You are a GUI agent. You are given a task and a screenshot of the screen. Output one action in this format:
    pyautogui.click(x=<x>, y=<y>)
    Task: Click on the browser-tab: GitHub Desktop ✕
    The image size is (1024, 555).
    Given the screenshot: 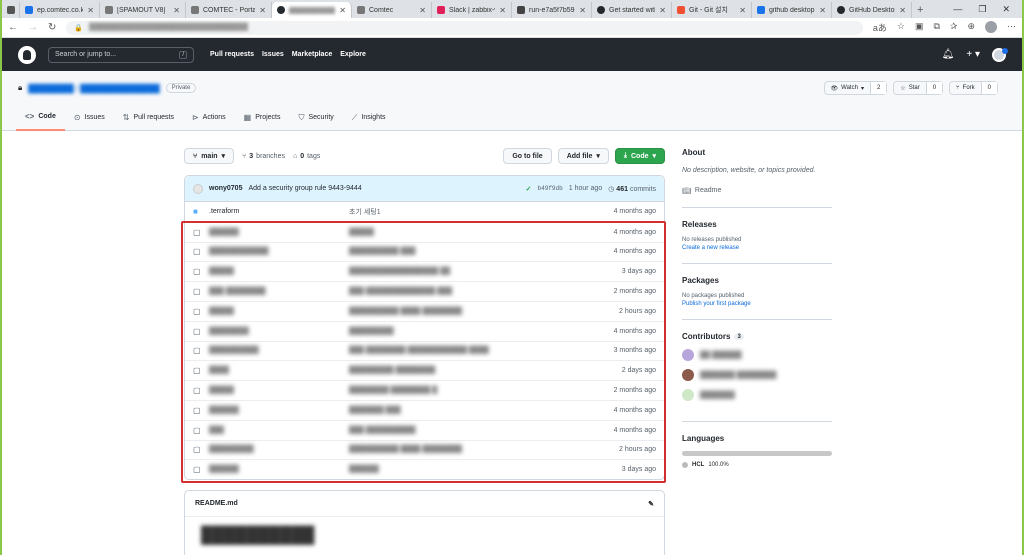 What is the action you would take?
    pyautogui.click(x=872, y=10)
    